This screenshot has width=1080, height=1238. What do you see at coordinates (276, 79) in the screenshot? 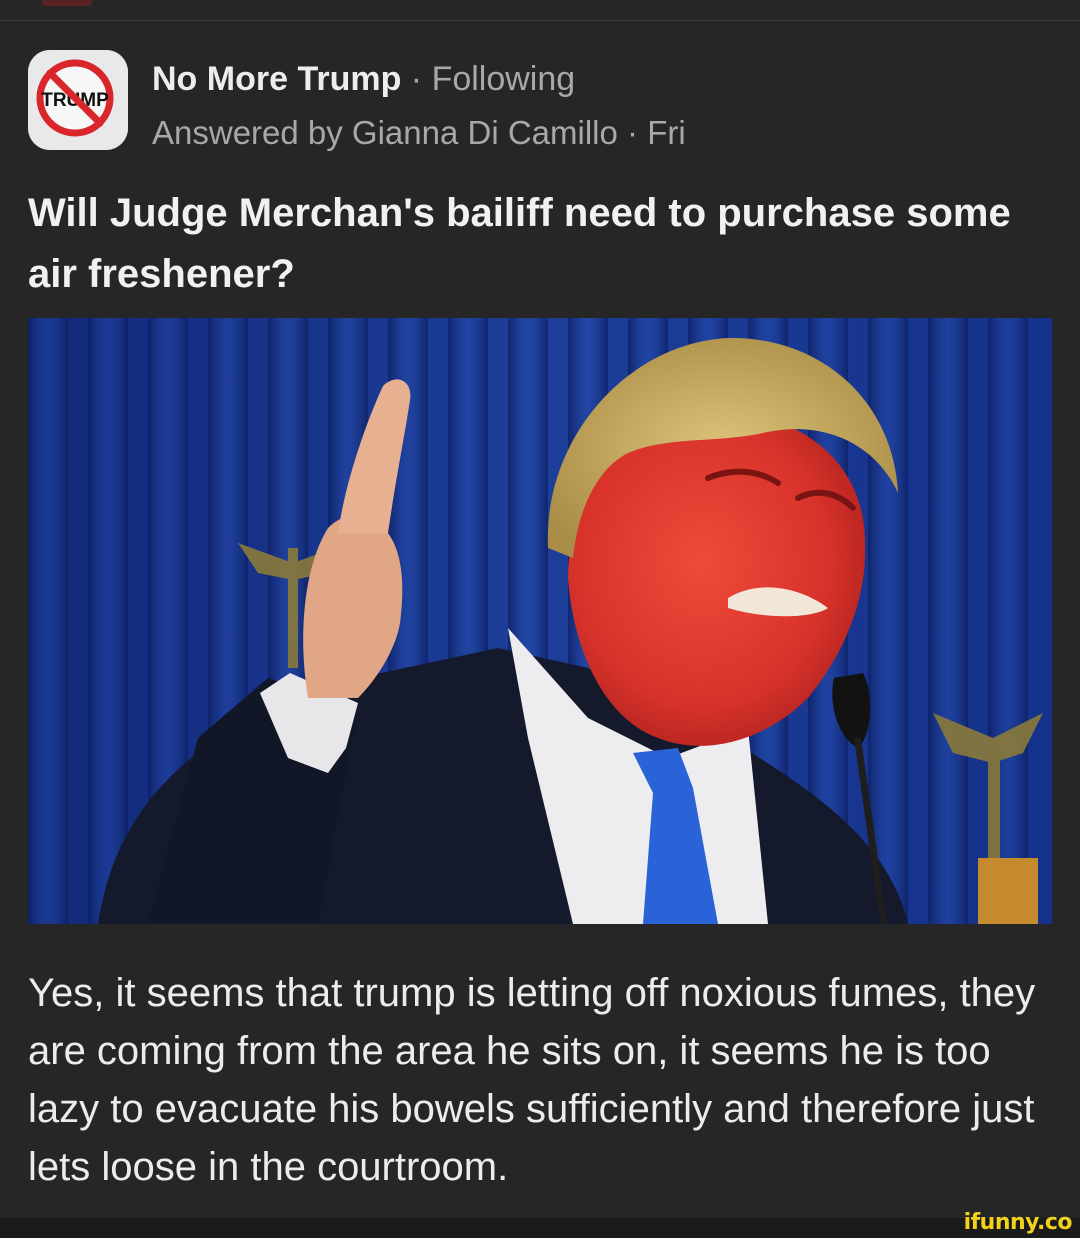
I see `space-name-link: No More Trump` at bounding box center [276, 79].